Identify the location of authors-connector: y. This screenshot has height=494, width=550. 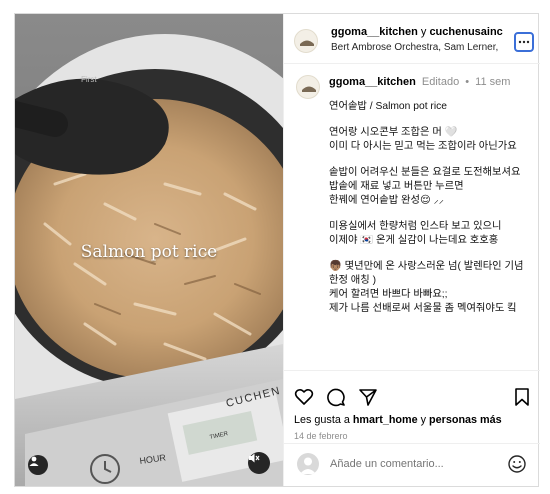
(423, 32).